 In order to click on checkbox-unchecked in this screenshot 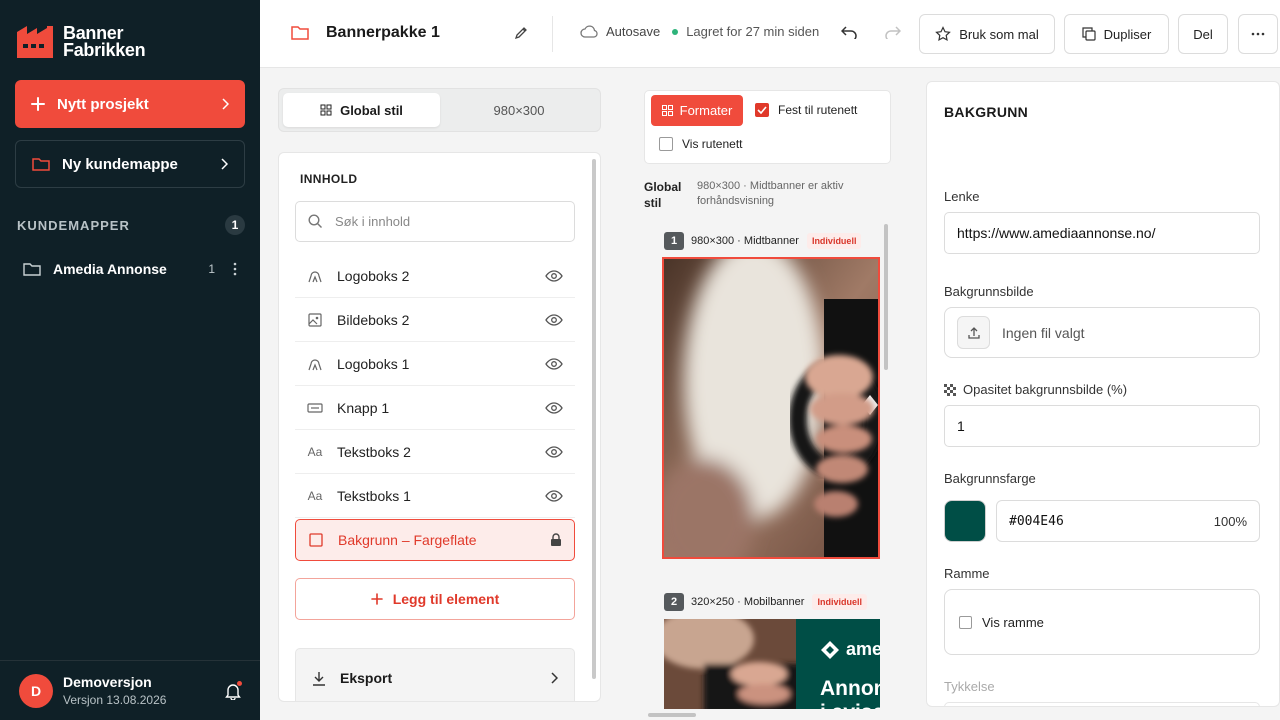, I will do `click(666, 144)`.